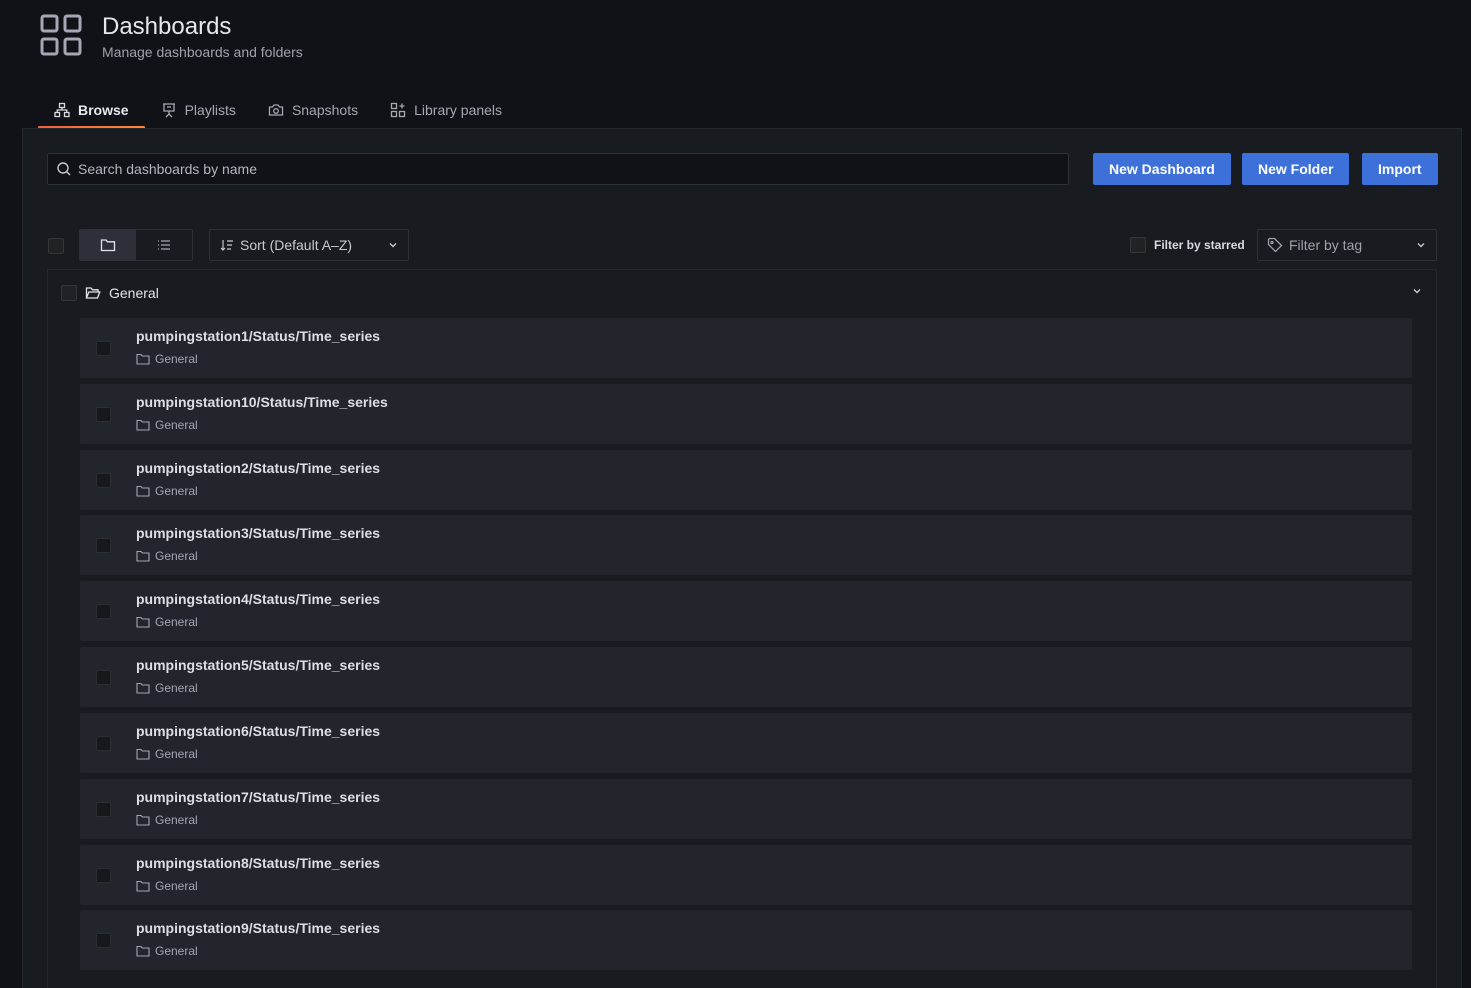  I want to click on dashboard-title: pumpingstation4/Status/Time_series, so click(258, 599).